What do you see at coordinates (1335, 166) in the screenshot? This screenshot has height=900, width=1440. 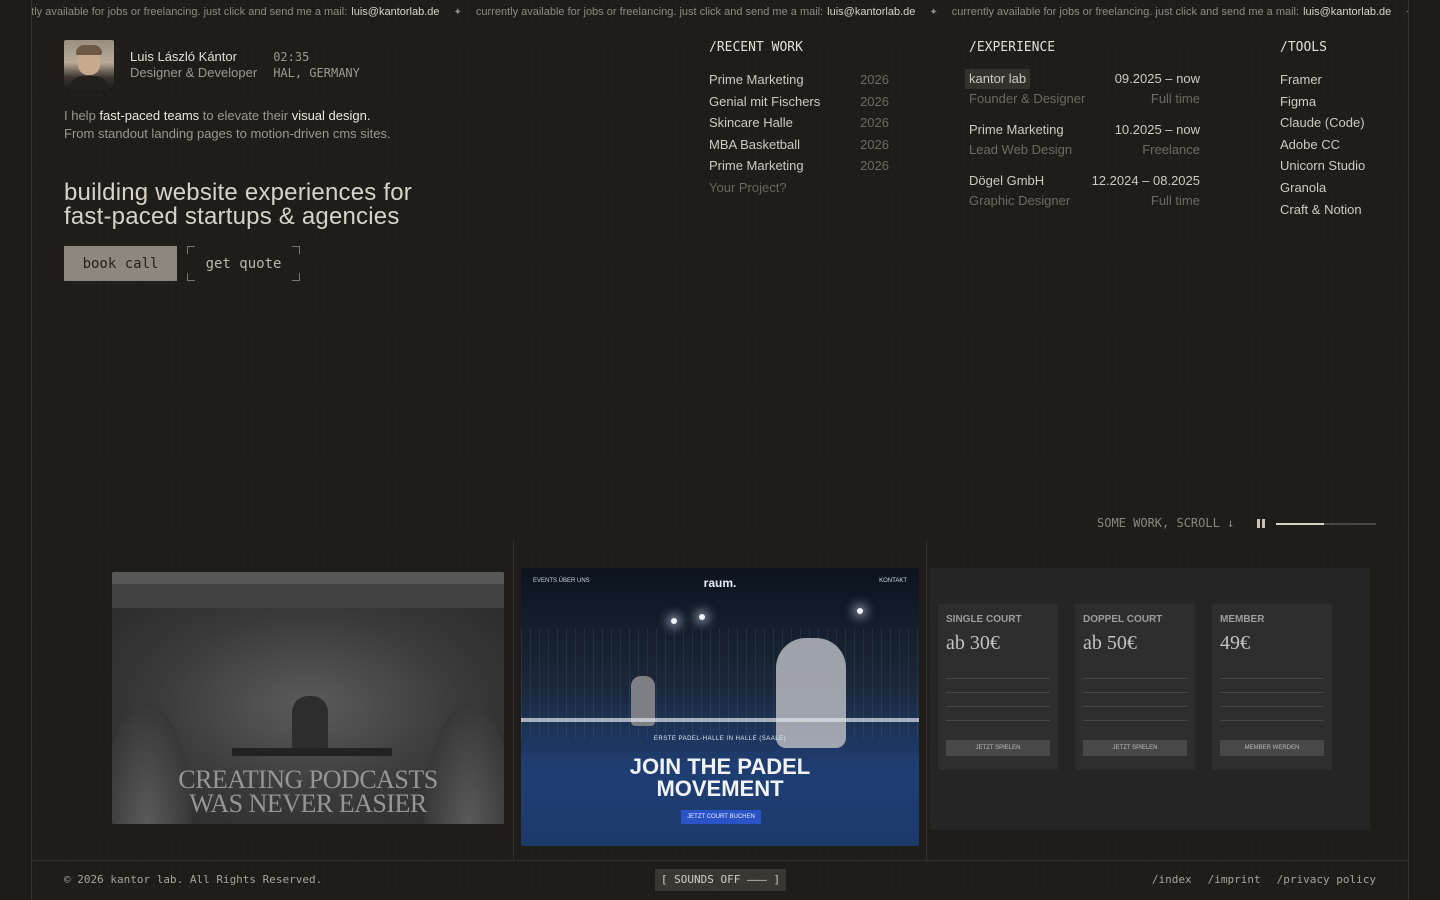 I see `tool-item: Unicorn Studio` at bounding box center [1335, 166].